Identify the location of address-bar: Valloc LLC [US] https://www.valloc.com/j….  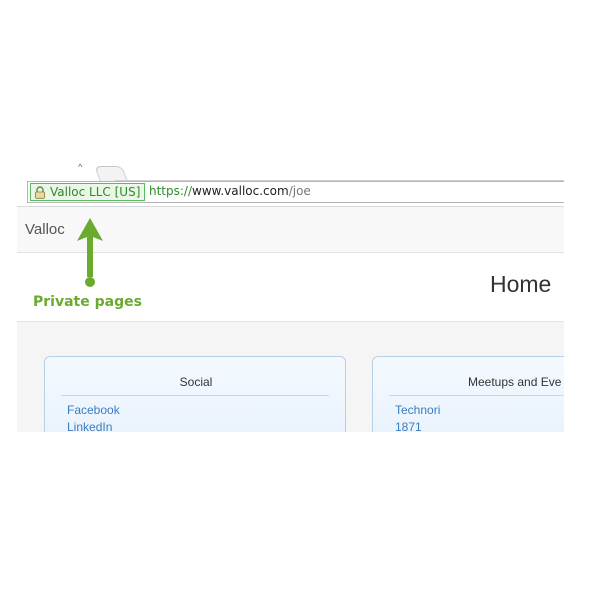
(295, 192).